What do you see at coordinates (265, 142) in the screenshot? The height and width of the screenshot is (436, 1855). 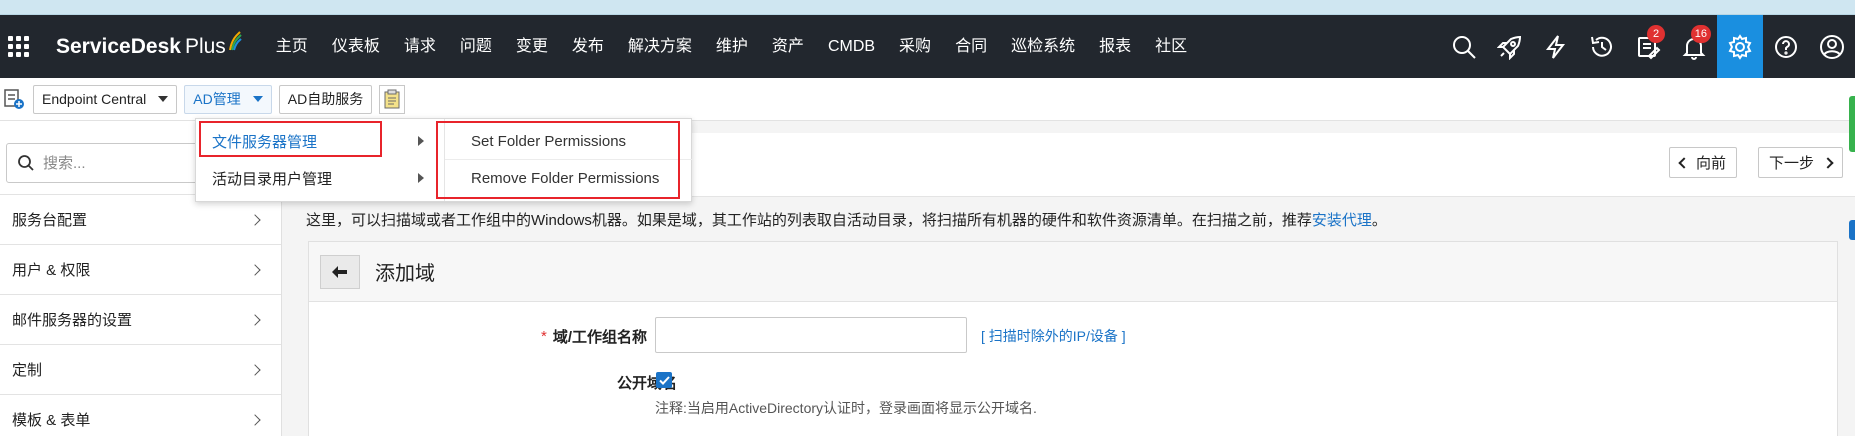 I see `menu-item-label: 文件服务器管理` at bounding box center [265, 142].